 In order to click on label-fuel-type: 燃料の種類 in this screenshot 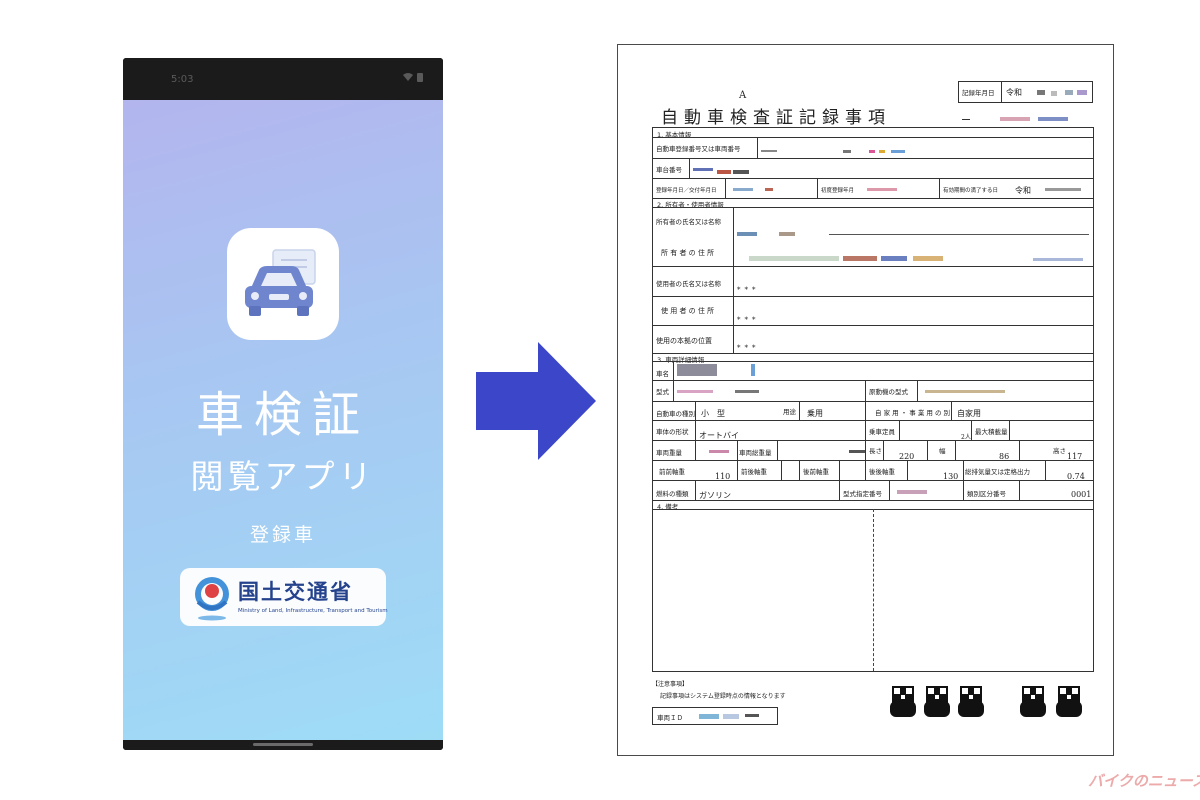, I will do `click(672, 494)`.